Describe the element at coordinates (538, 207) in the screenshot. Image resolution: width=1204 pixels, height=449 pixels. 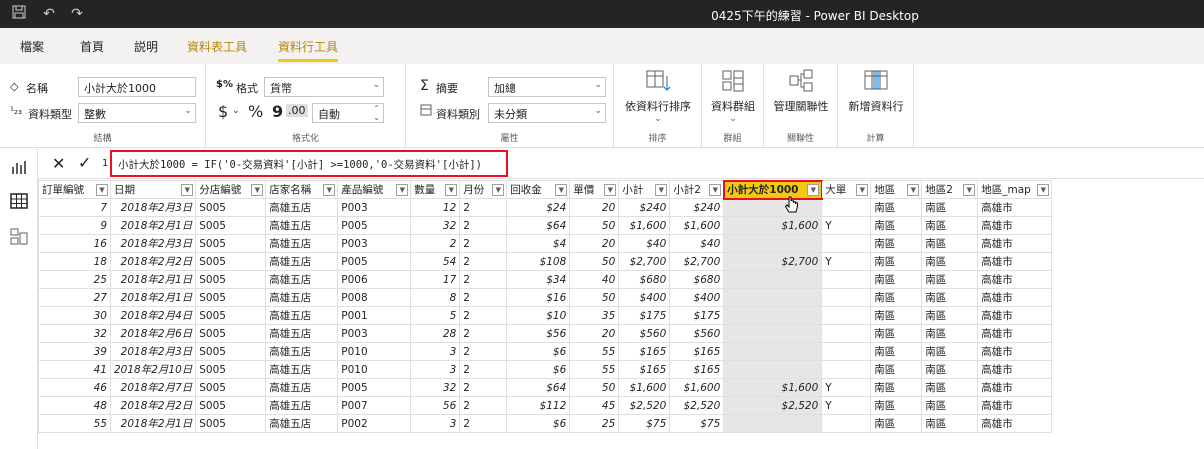
I see `table-cell: $24` at that location.